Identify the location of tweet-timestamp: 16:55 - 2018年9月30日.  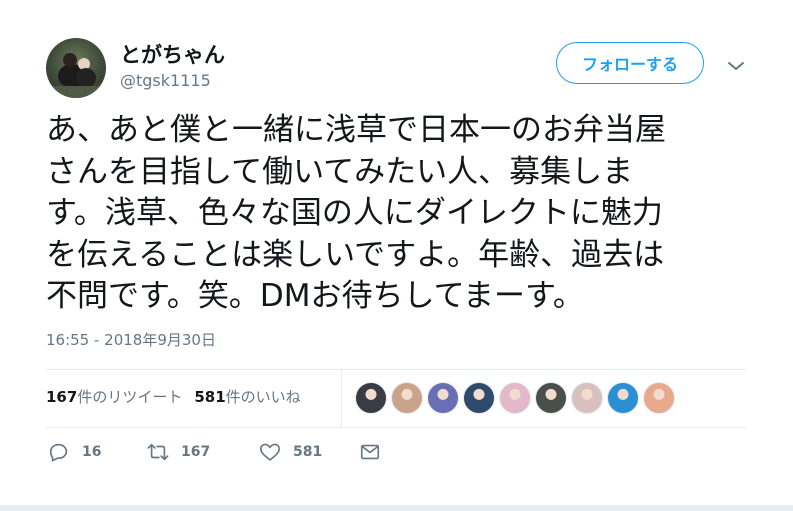
(131, 339).